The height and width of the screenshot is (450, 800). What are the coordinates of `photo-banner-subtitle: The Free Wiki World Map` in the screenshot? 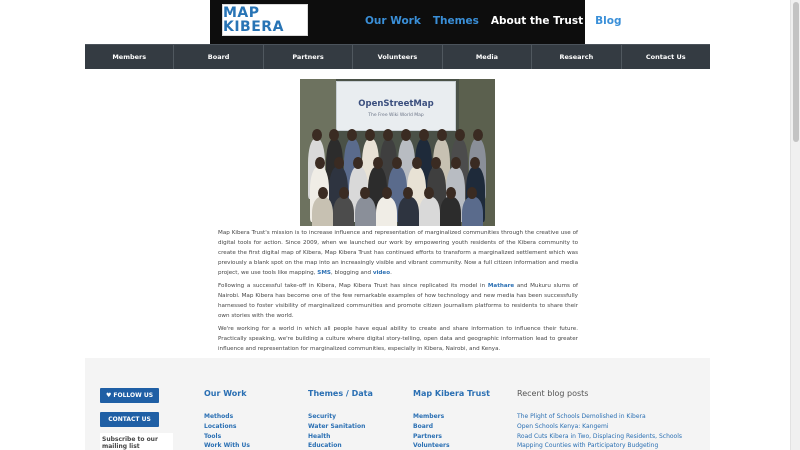 It's located at (396, 115).